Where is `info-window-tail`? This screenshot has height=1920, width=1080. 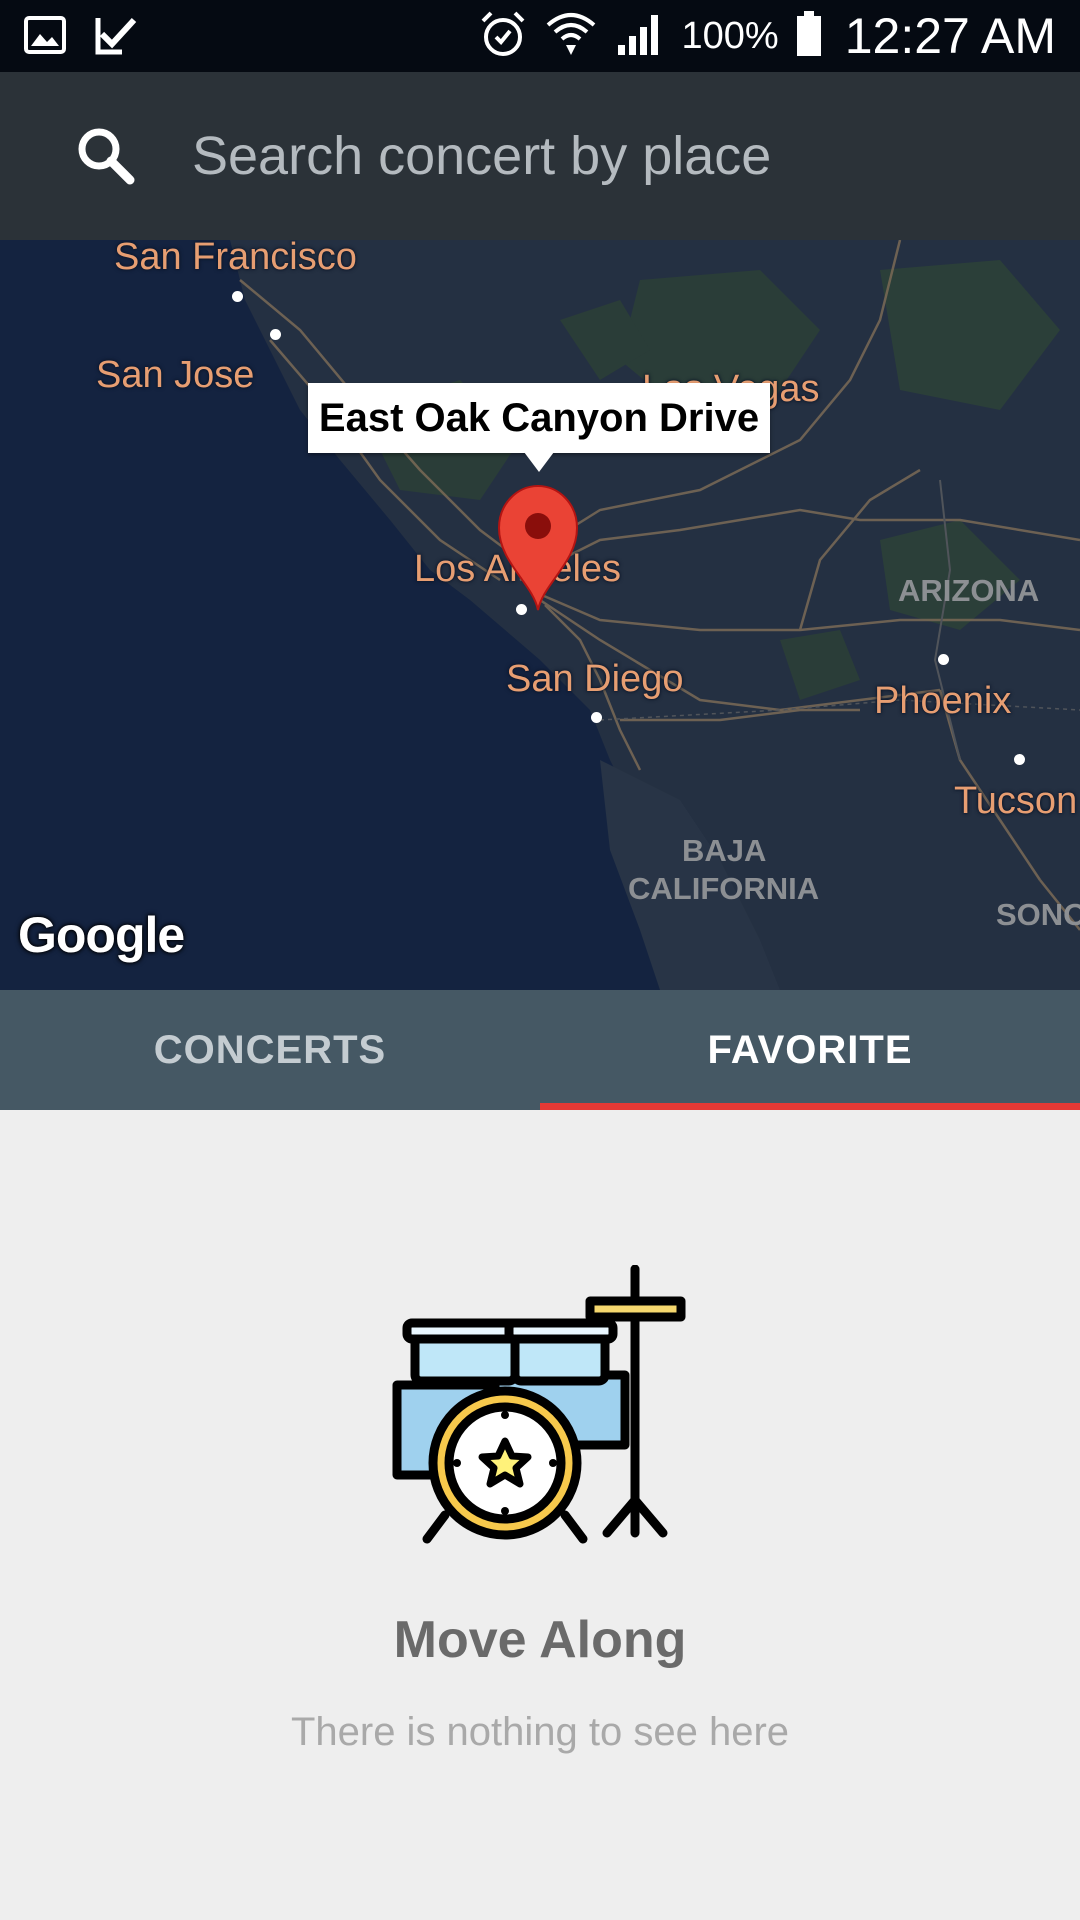 info-window-tail is located at coordinates (539, 462).